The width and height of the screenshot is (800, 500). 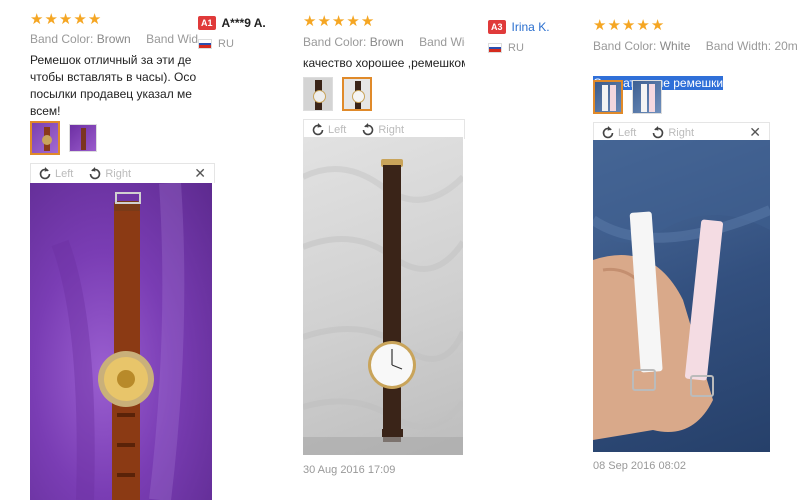 What do you see at coordinates (531, 27) in the screenshot?
I see `author-name: Irina K.` at bounding box center [531, 27].